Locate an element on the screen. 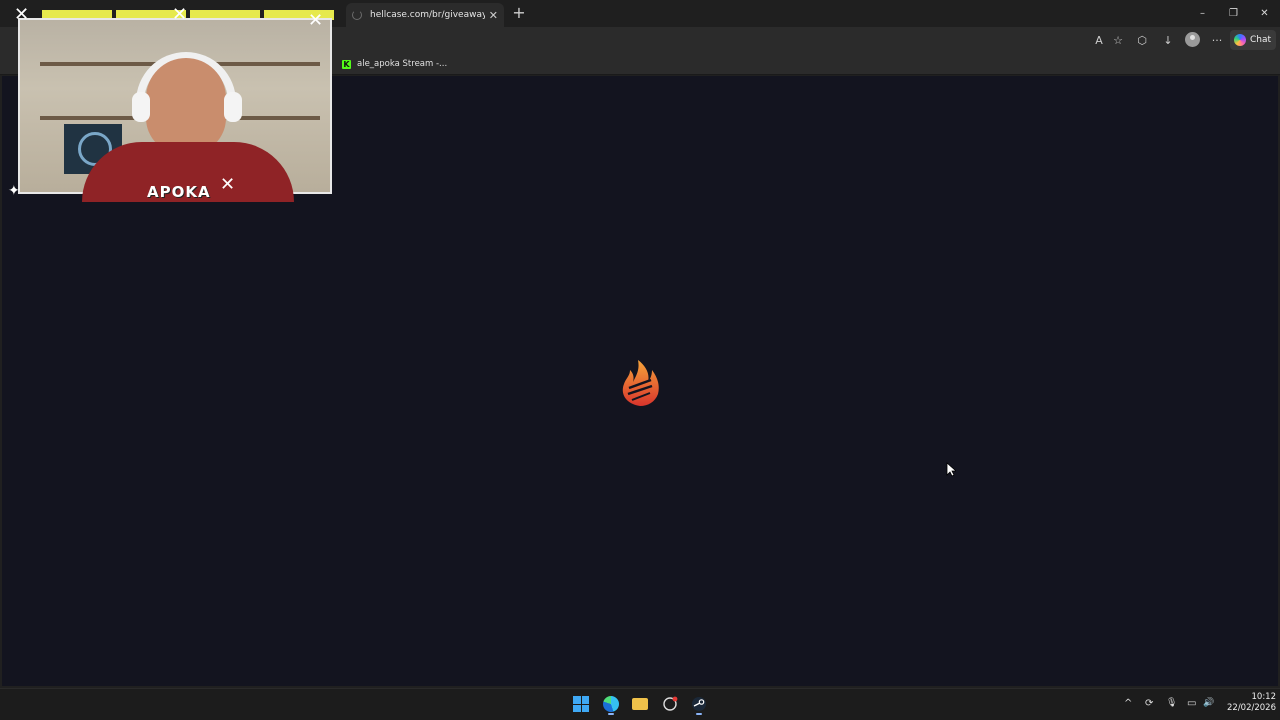 This screenshot has height=720, width=1280. taskbar-clock: 10:12 22/02/2026 is located at coordinates (1247, 703).